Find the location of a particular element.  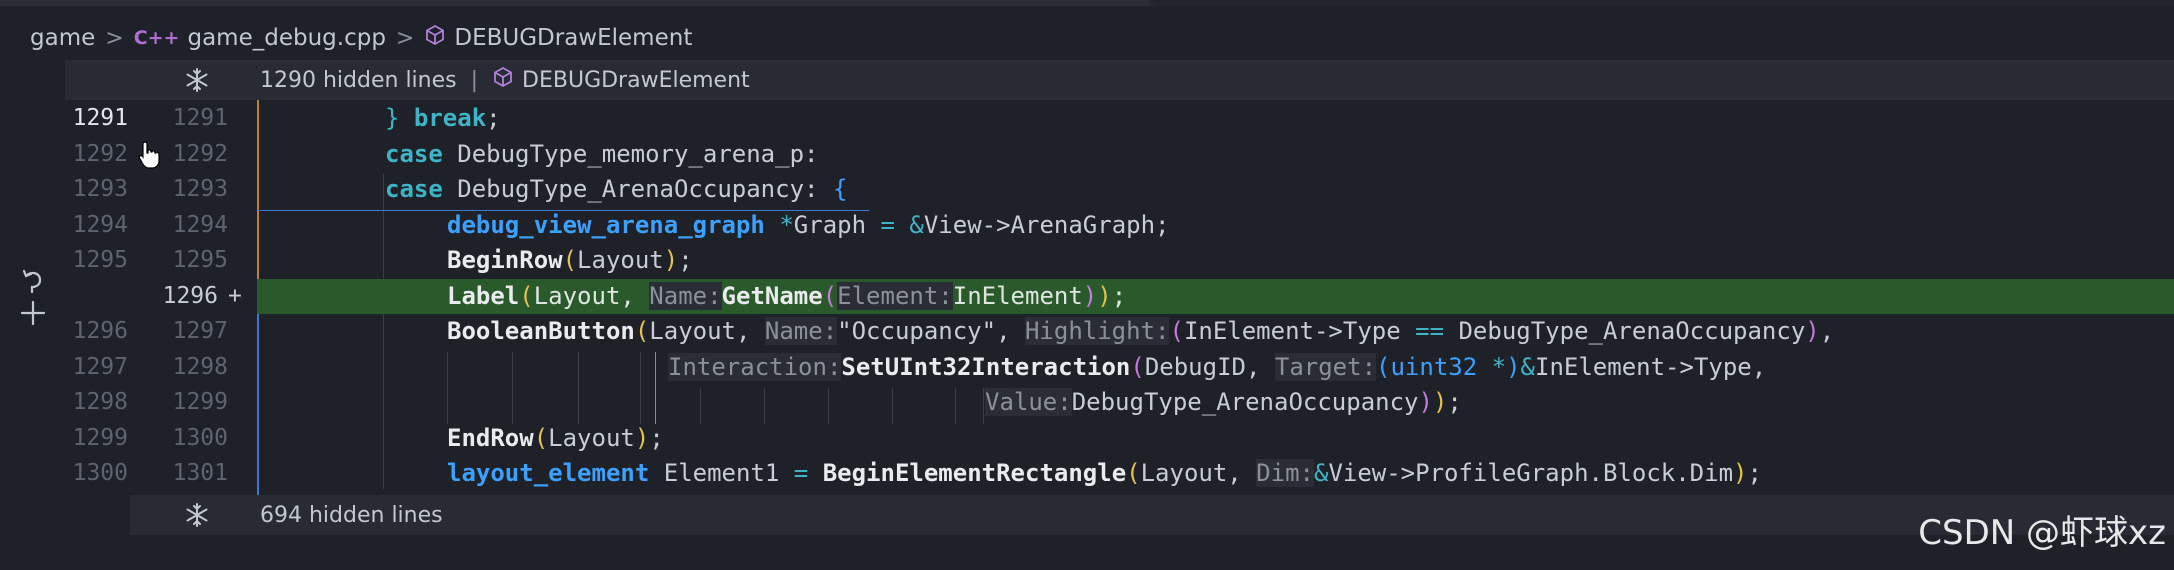

tab-strip-right is located at coordinates (1664, 3).